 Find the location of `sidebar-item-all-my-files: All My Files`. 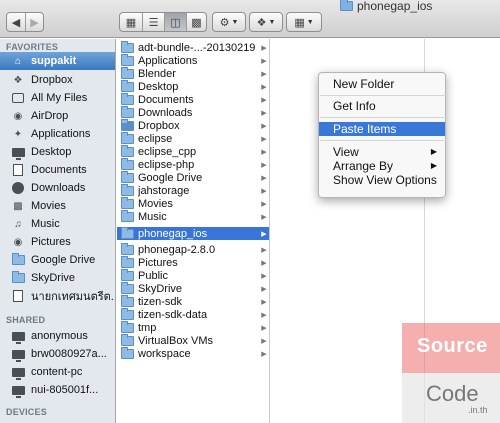

sidebar-item-all-my-files: All My Files is located at coordinates (57, 98).